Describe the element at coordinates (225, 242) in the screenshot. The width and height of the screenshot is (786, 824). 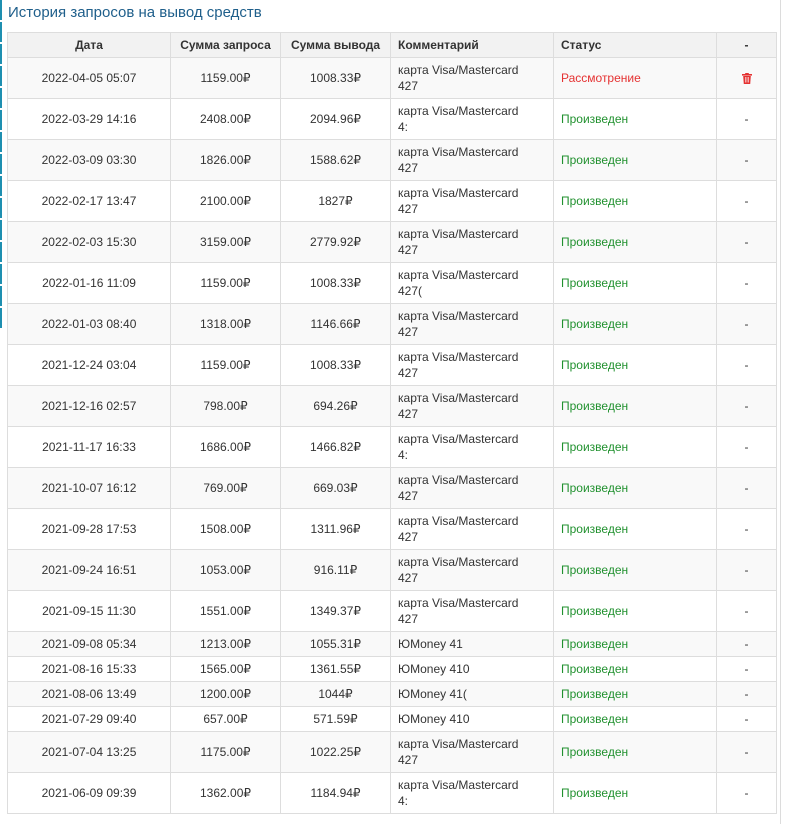
I see `row-request-amount: 3159.00₽` at that location.